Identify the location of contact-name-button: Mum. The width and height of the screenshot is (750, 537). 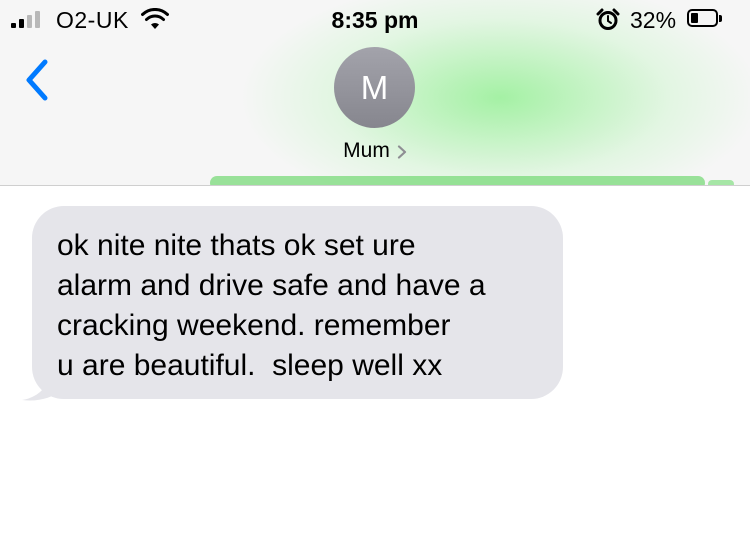
(375, 151).